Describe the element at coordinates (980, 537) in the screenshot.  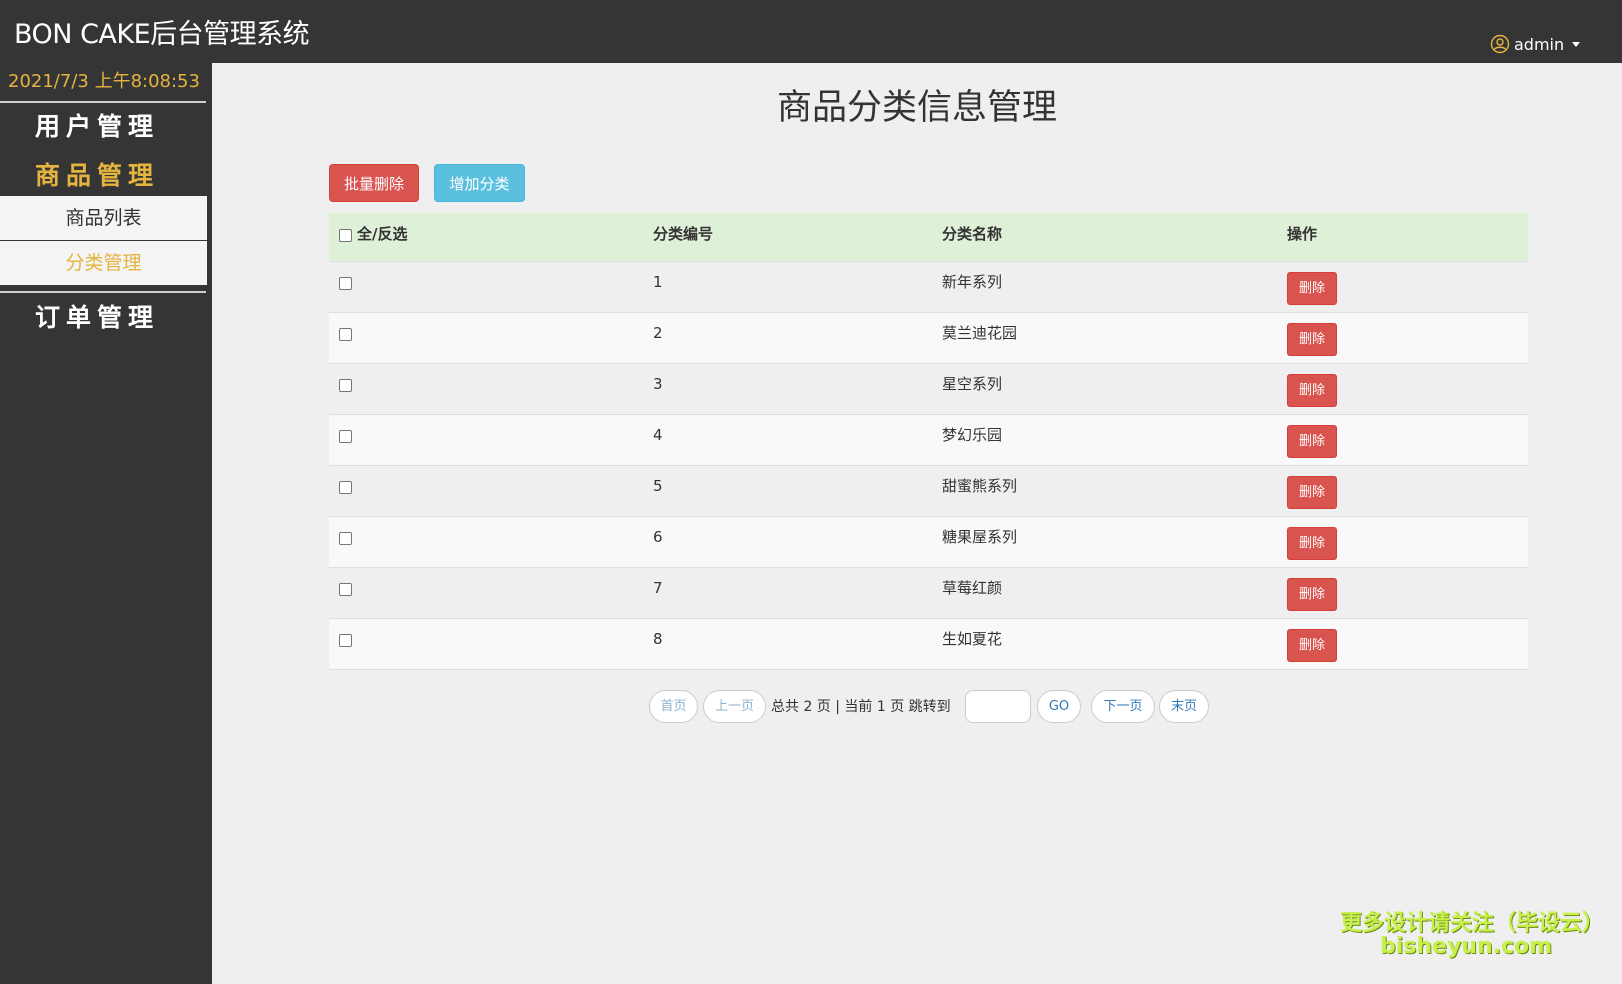
I see `category-name: 糖果屋系列` at that location.